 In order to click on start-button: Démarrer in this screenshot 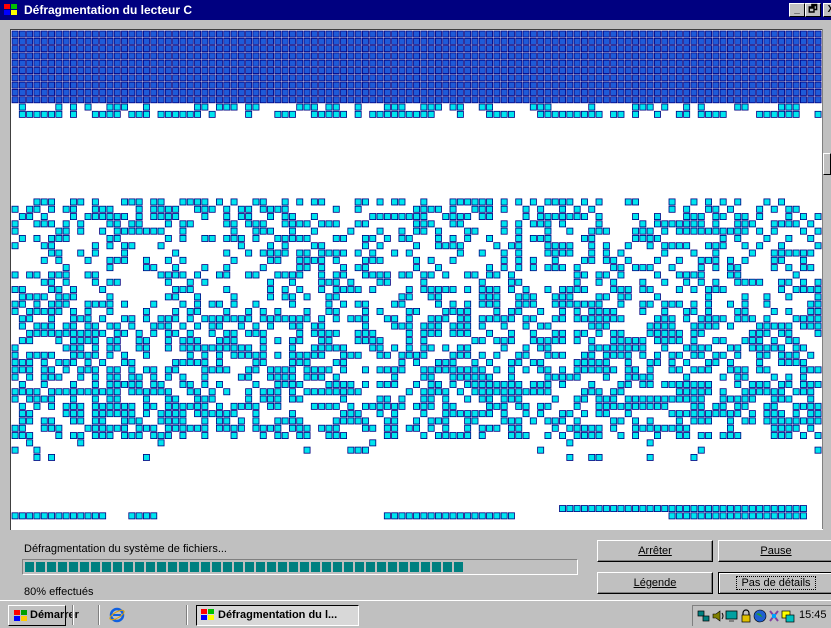, I will do `click(43, 615)`.